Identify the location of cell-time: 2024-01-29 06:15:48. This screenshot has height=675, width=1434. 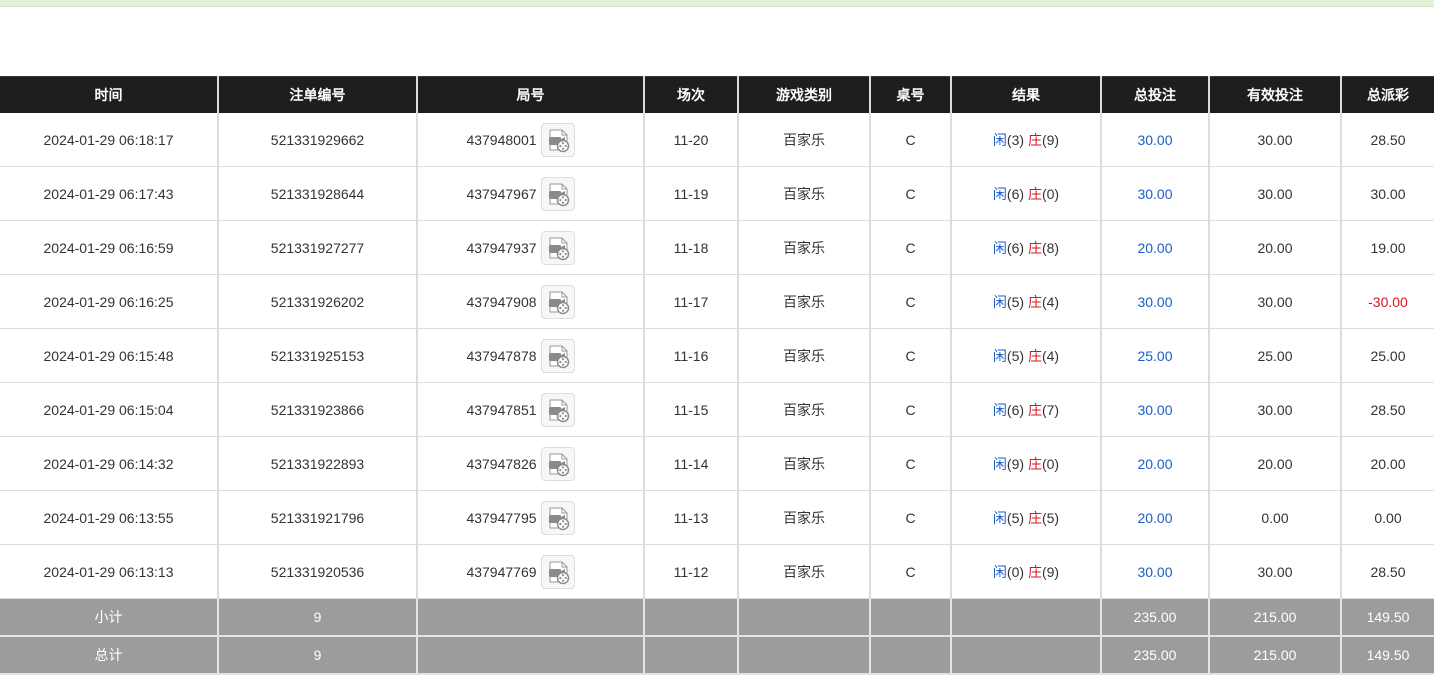
(109, 355).